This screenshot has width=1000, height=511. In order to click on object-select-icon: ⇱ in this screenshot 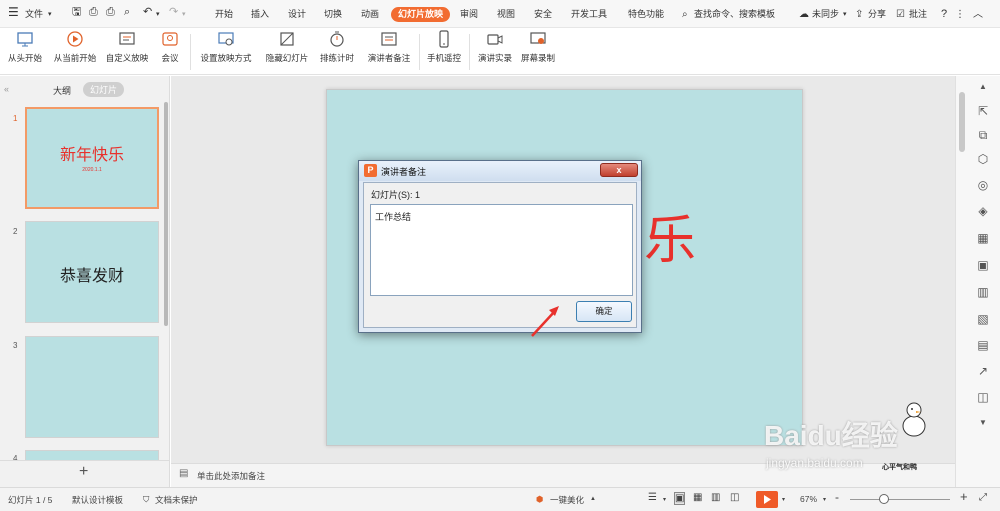, I will do `click(983, 111)`.